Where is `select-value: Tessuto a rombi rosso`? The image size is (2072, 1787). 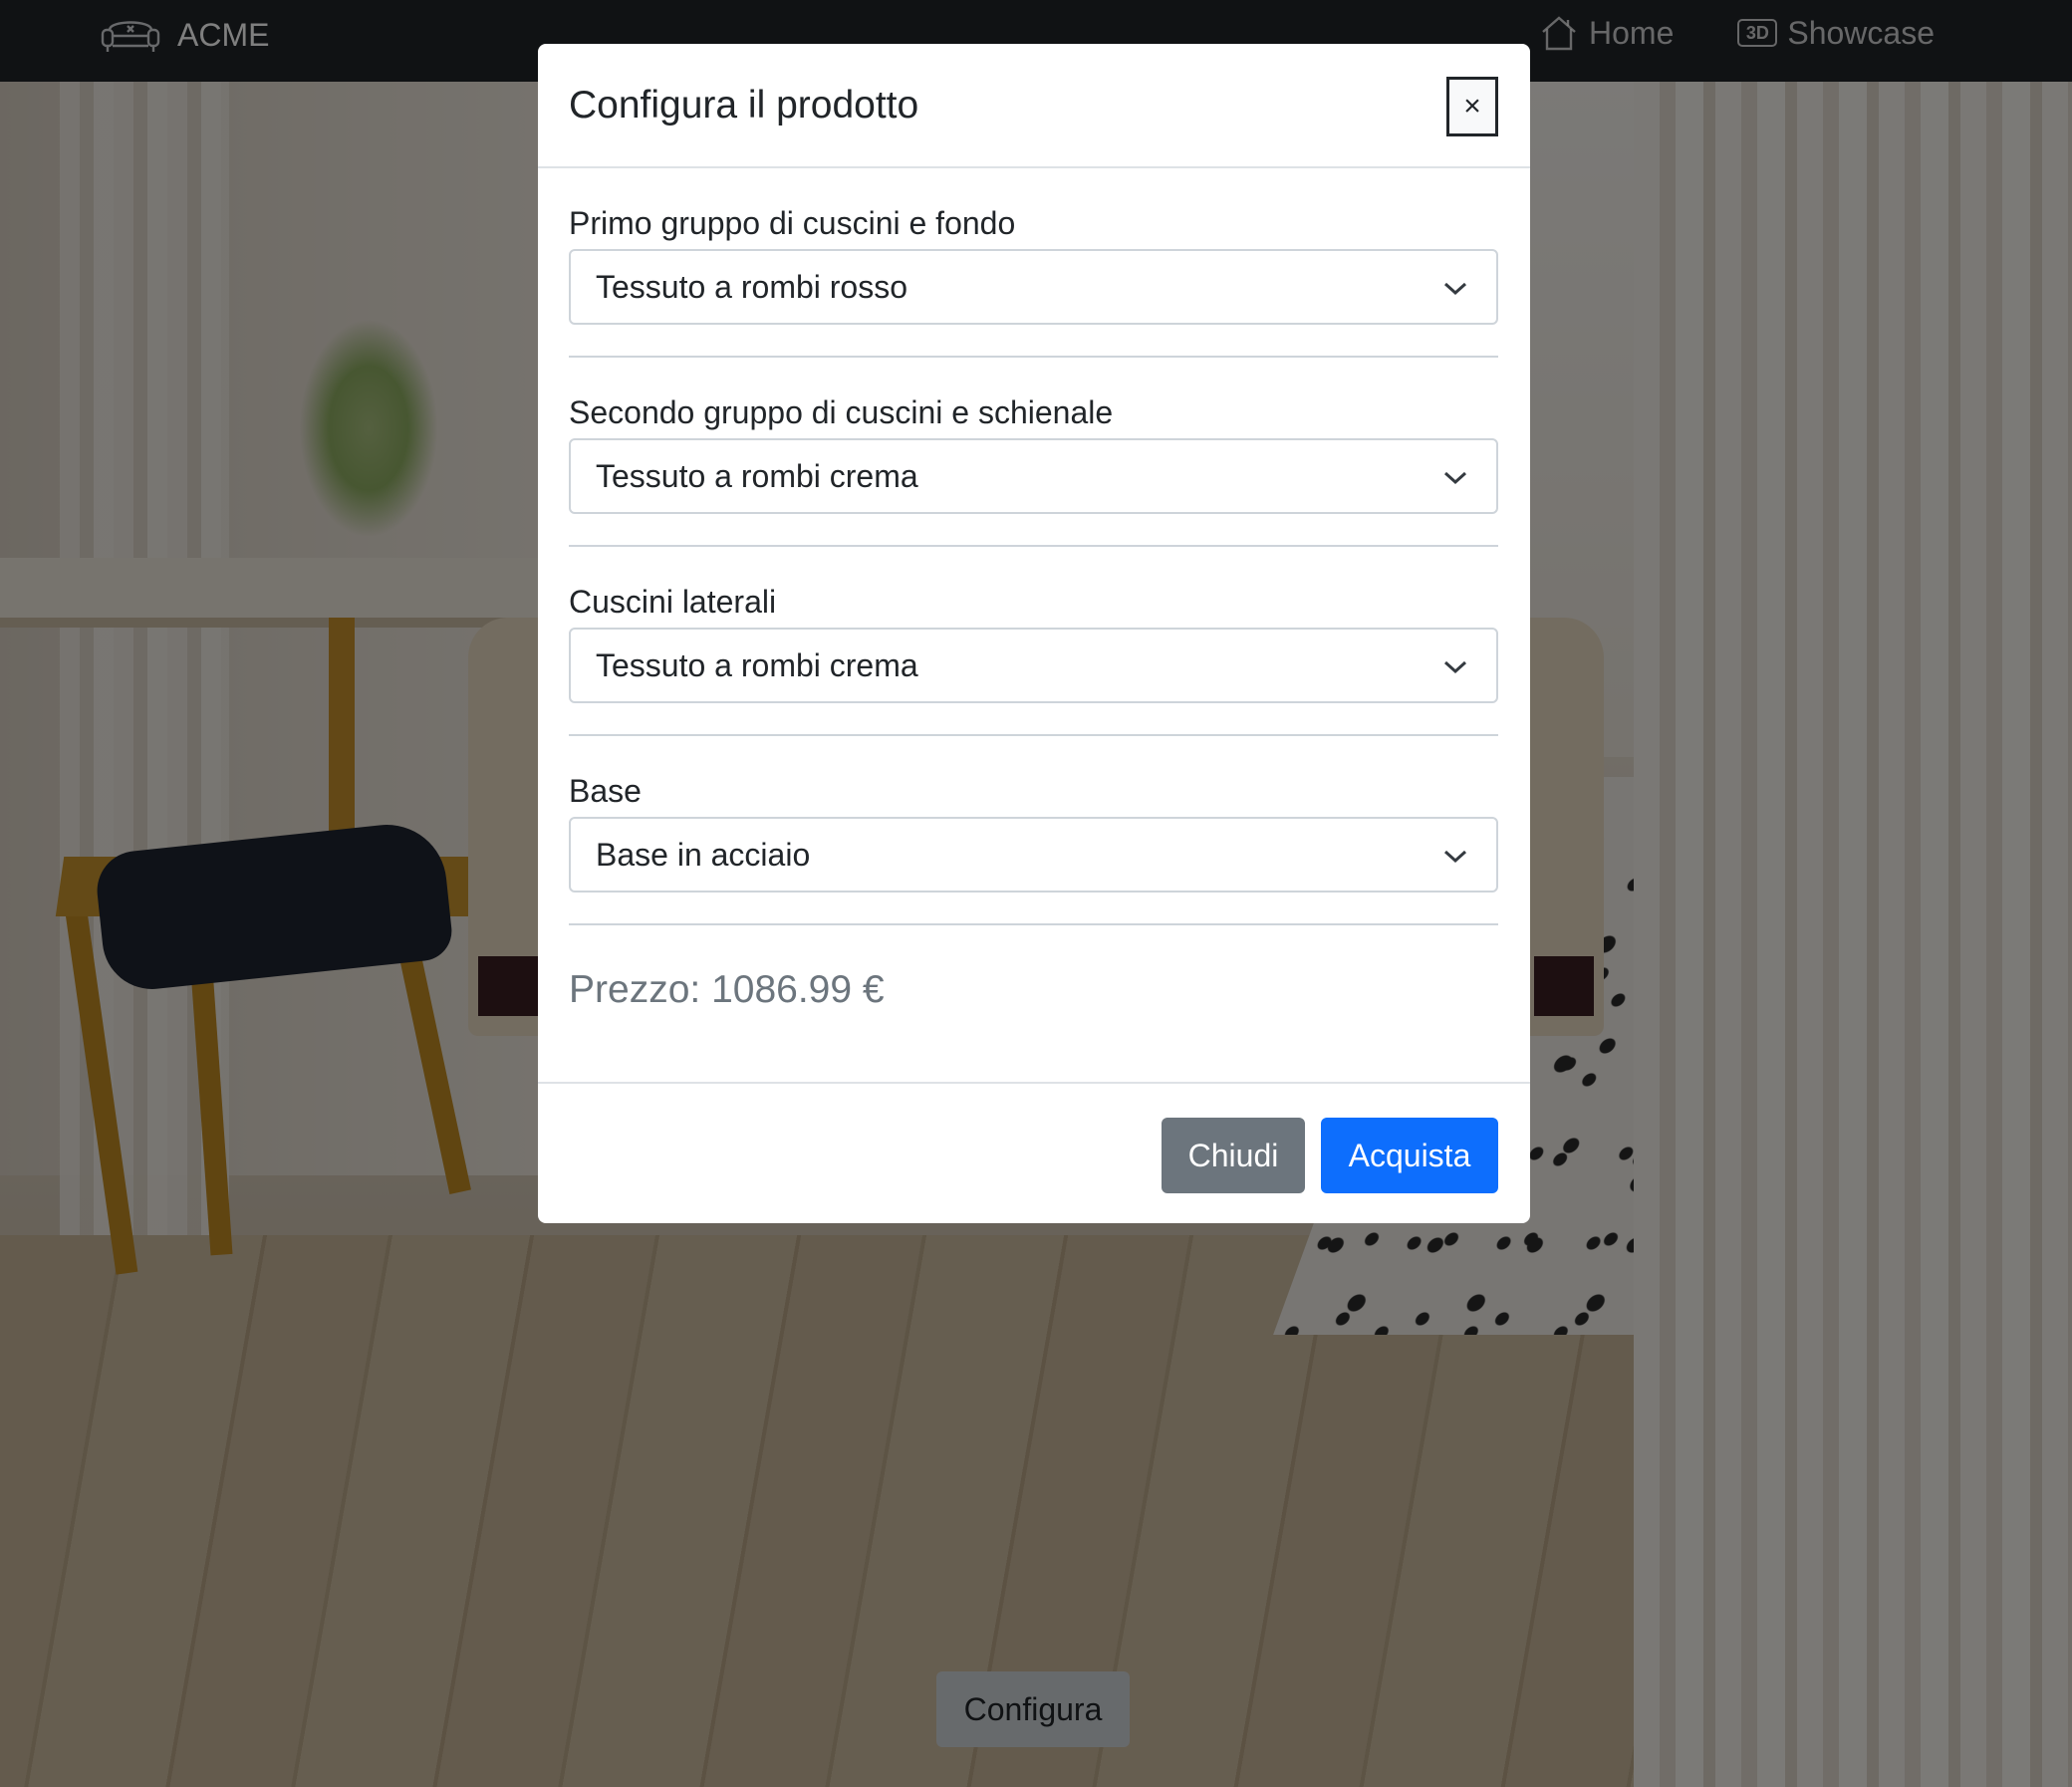
select-value: Tessuto a rombi rosso is located at coordinates (752, 286).